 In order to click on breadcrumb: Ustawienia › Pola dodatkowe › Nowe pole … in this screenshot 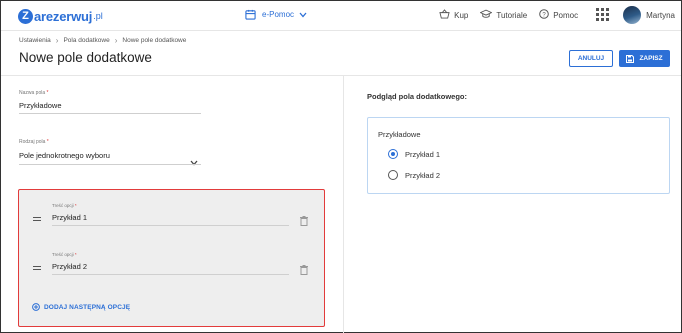, I will do `click(102, 40)`.